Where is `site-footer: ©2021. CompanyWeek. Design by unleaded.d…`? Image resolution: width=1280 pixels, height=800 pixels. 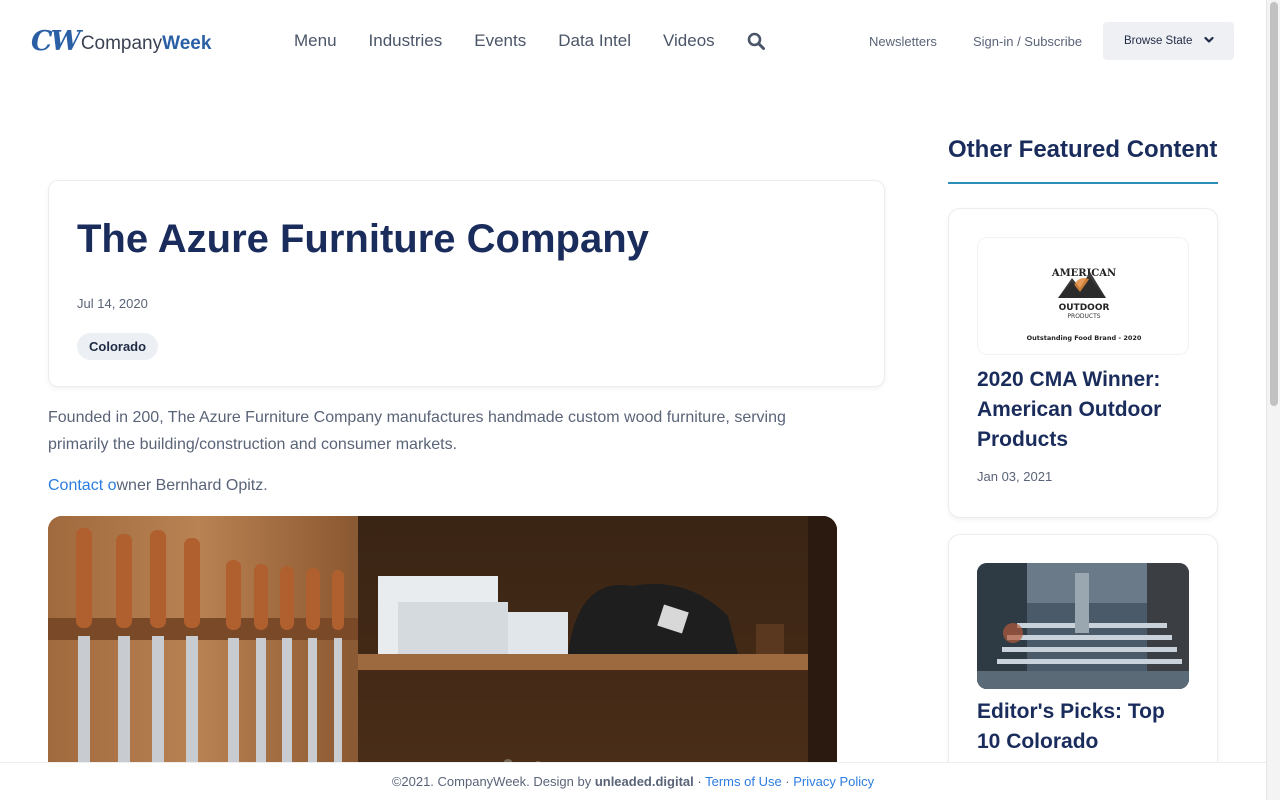 site-footer: ©2021. CompanyWeek. Design by unleaded.d… is located at coordinates (633, 781).